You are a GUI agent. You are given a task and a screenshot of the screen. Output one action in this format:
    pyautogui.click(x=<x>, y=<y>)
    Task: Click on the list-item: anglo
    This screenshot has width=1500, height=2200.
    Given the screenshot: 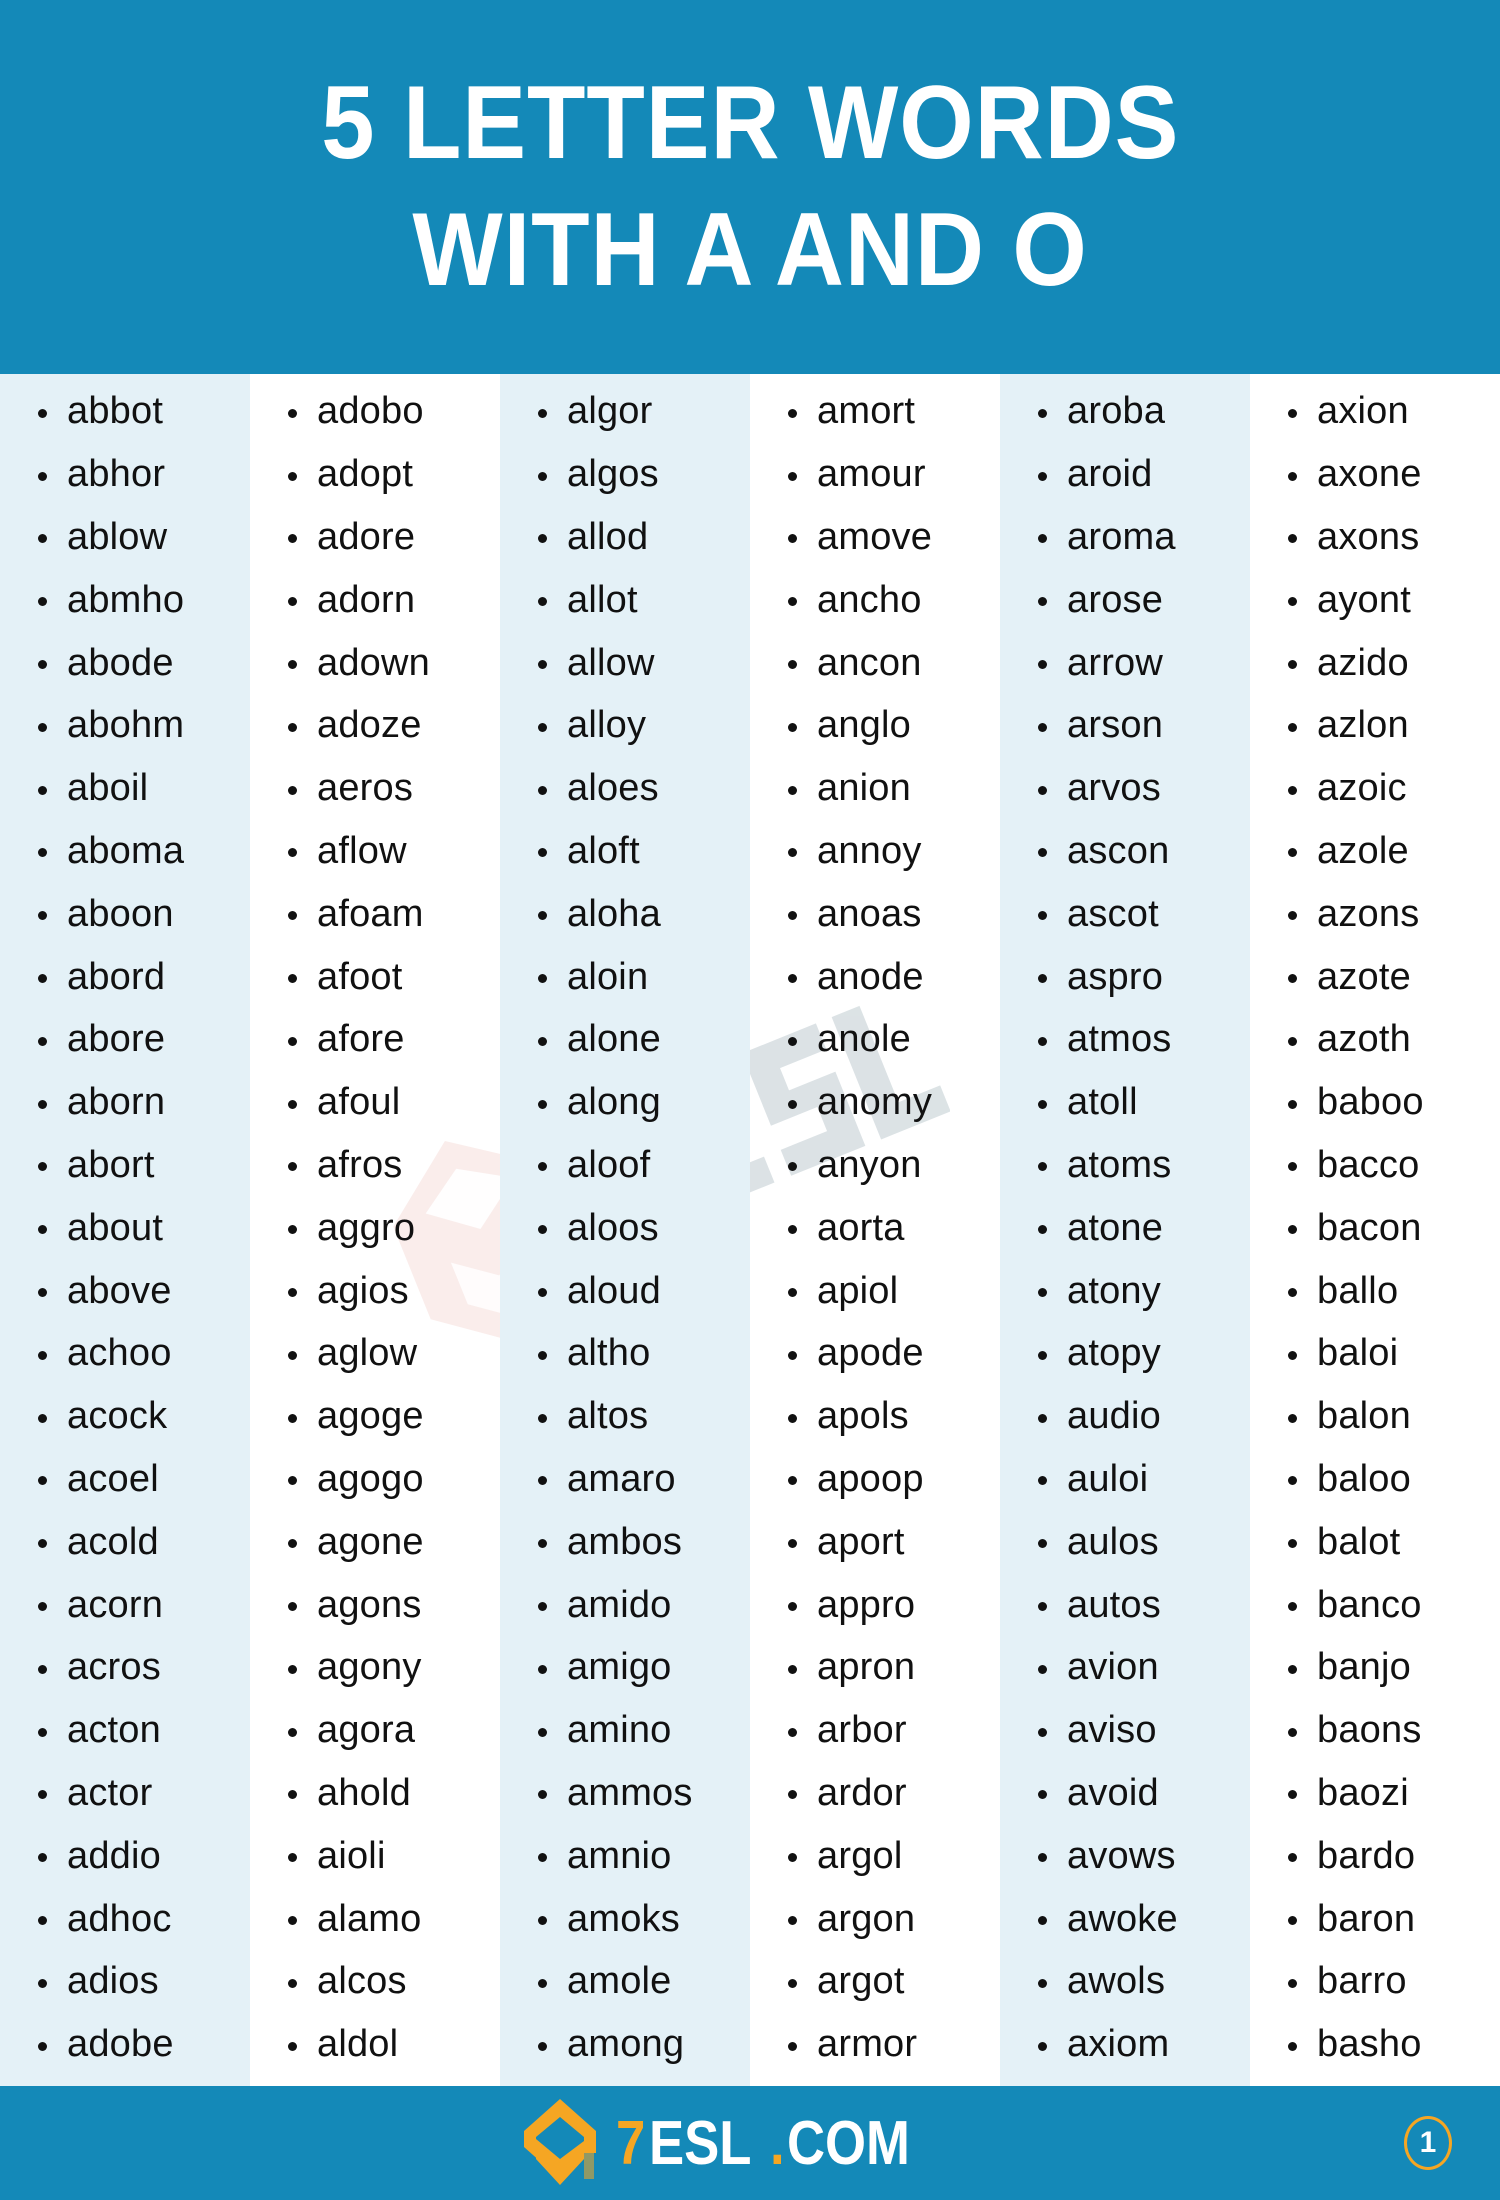 What is the action you would take?
    pyautogui.click(x=875, y=725)
    